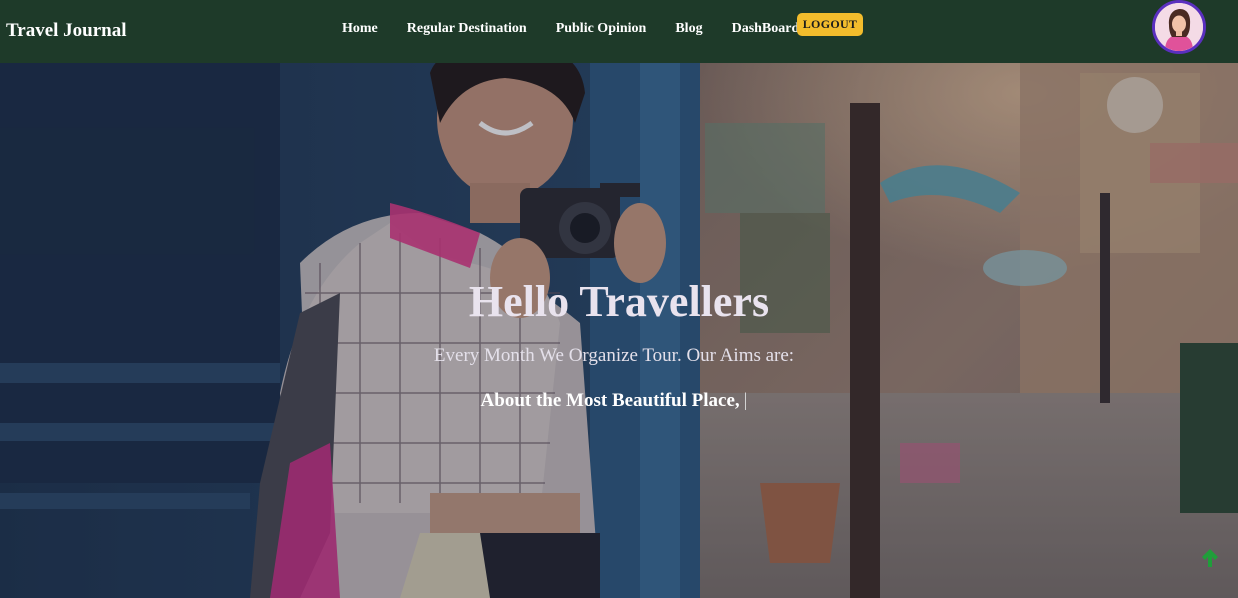  I want to click on nav-link-dashboard: DashBoard, so click(766, 29).